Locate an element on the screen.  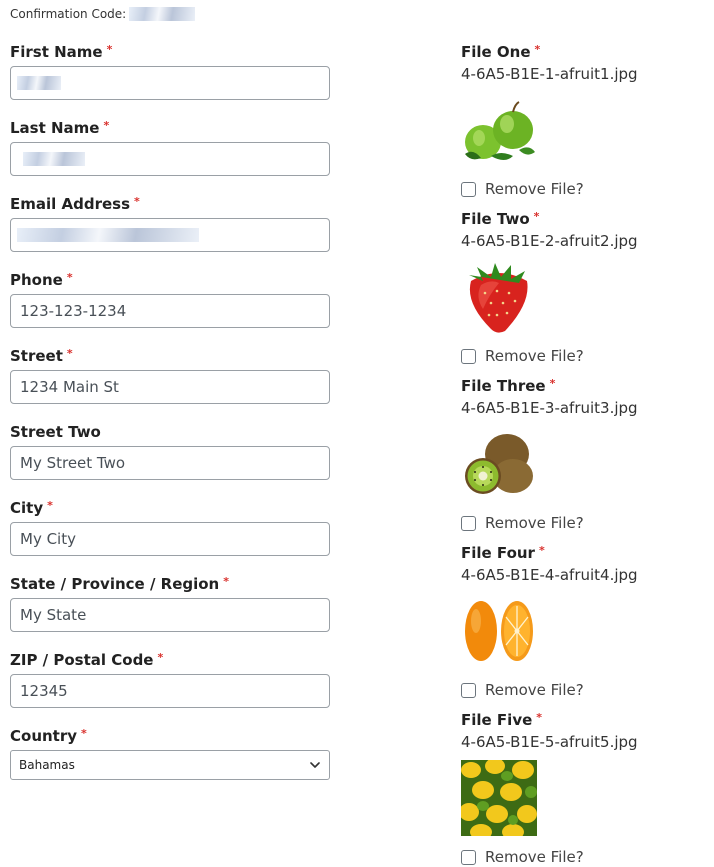
street-input: 1234 Main St is located at coordinates (170, 387).